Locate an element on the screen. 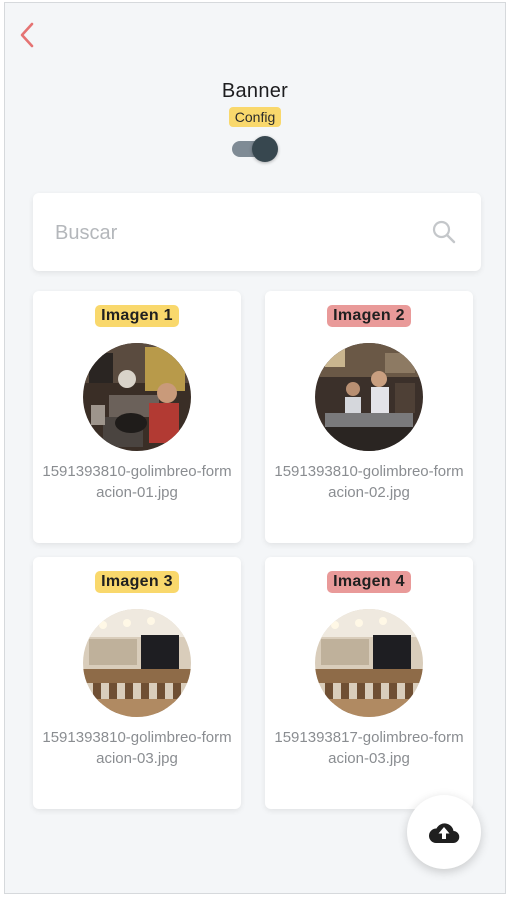 This screenshot has height=902, width=510. header: Banner Config is located at coordinates (255, 121).